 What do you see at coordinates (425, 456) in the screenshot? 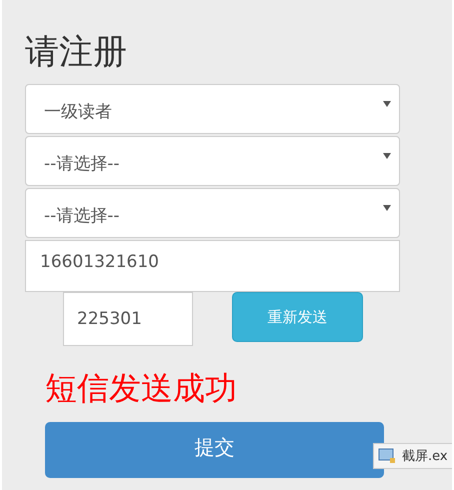
I see `tooltip-label: 截屏.ex` at bounding box center [425, 456].